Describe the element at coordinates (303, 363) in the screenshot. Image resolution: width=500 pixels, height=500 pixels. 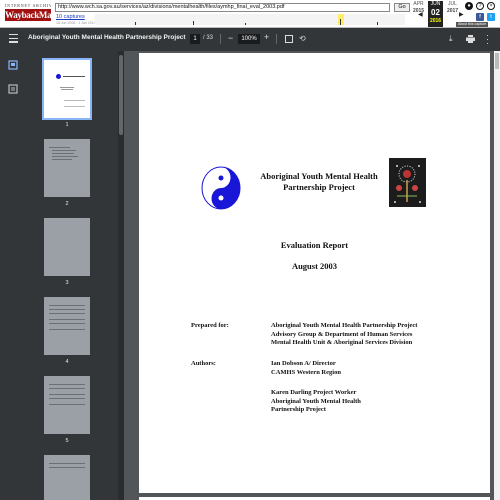
I see `author-line: Ian Dobson A/ Director` at that location.